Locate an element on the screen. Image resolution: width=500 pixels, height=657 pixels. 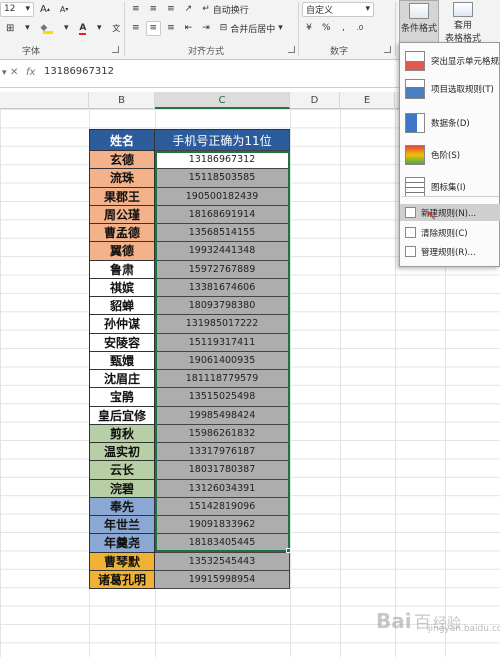
menu-item-2: 项目选取规则(T) is located at coordinates (450, 89).